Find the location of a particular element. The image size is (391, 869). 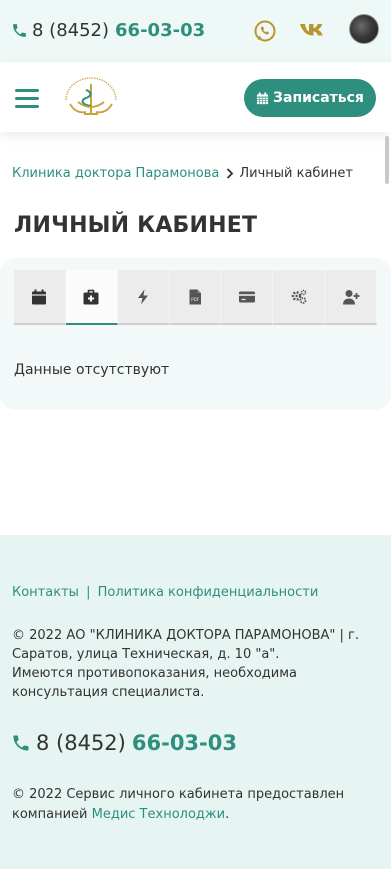

top-phone-link: 8 (8452) 66-03-03 is located at coordinates (108, 30).